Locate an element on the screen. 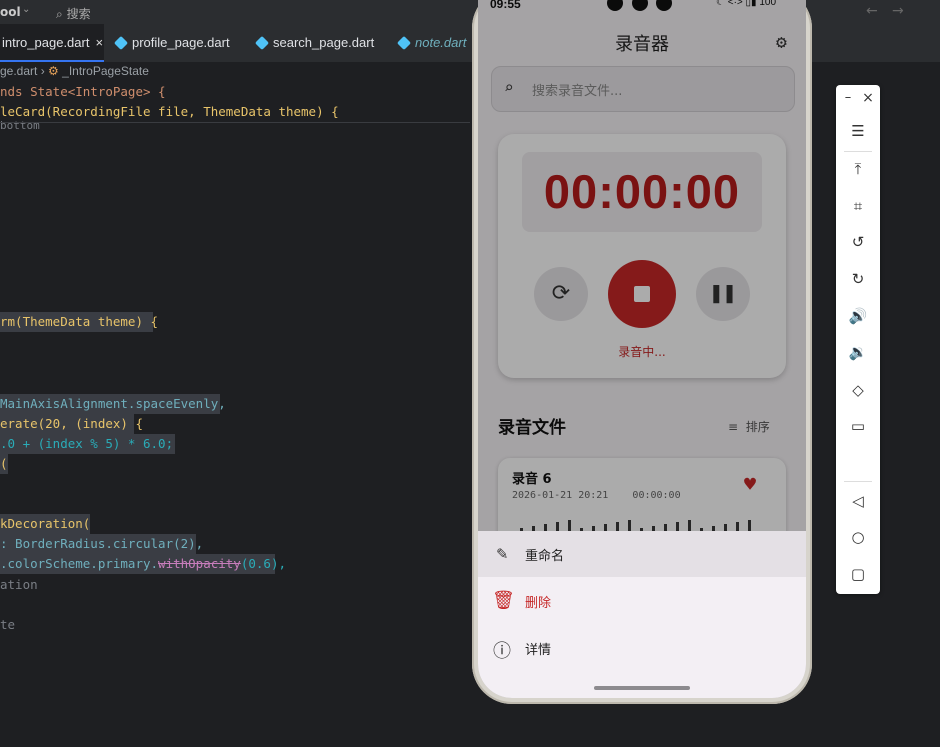  code-line: bottom is located at coordinates (20, 125).